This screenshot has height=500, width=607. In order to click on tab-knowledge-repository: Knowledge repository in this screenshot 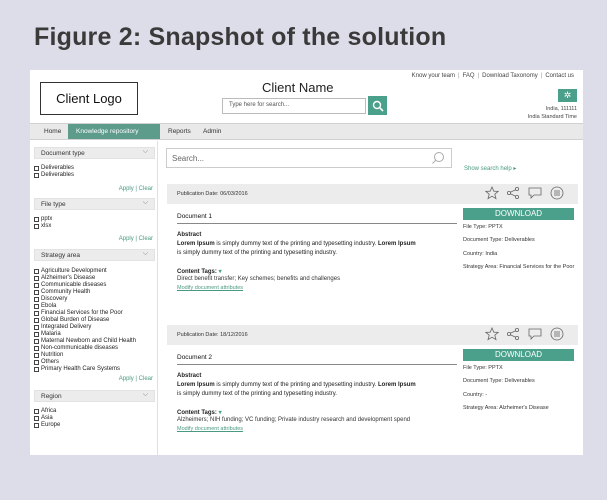, I will do `click(114, 131)`.